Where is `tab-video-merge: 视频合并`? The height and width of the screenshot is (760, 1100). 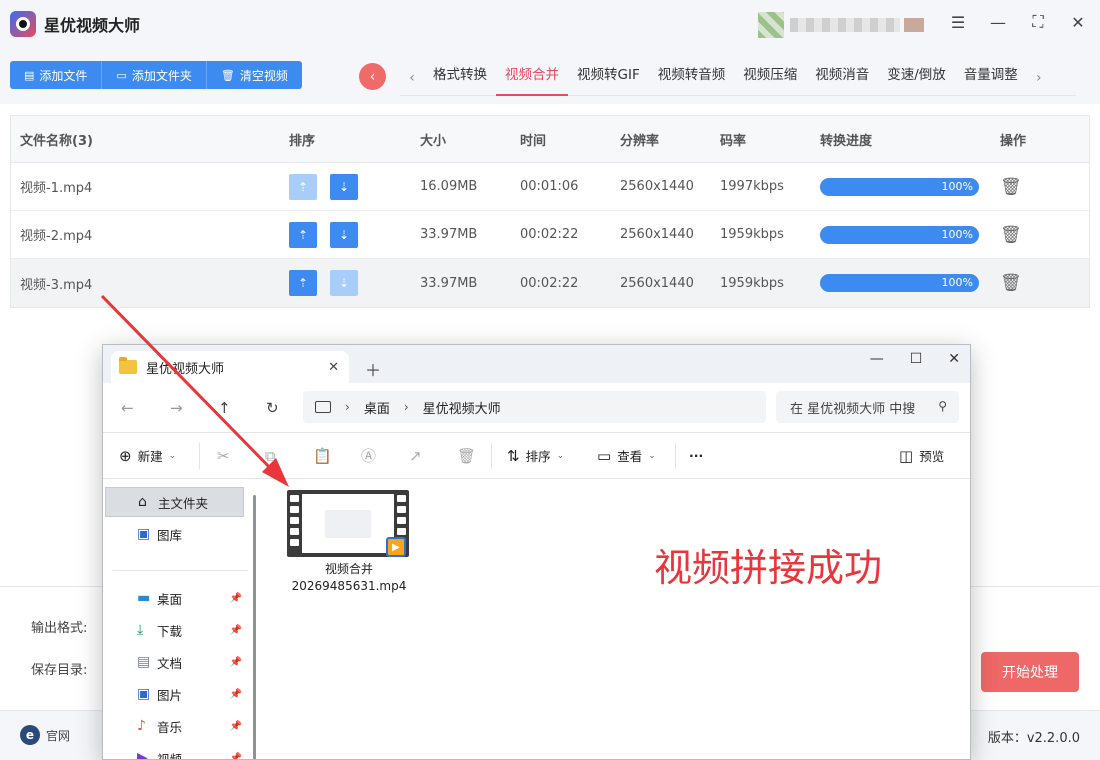
tab-video-merge: 视频合并 is located at coordinates (532, 78).